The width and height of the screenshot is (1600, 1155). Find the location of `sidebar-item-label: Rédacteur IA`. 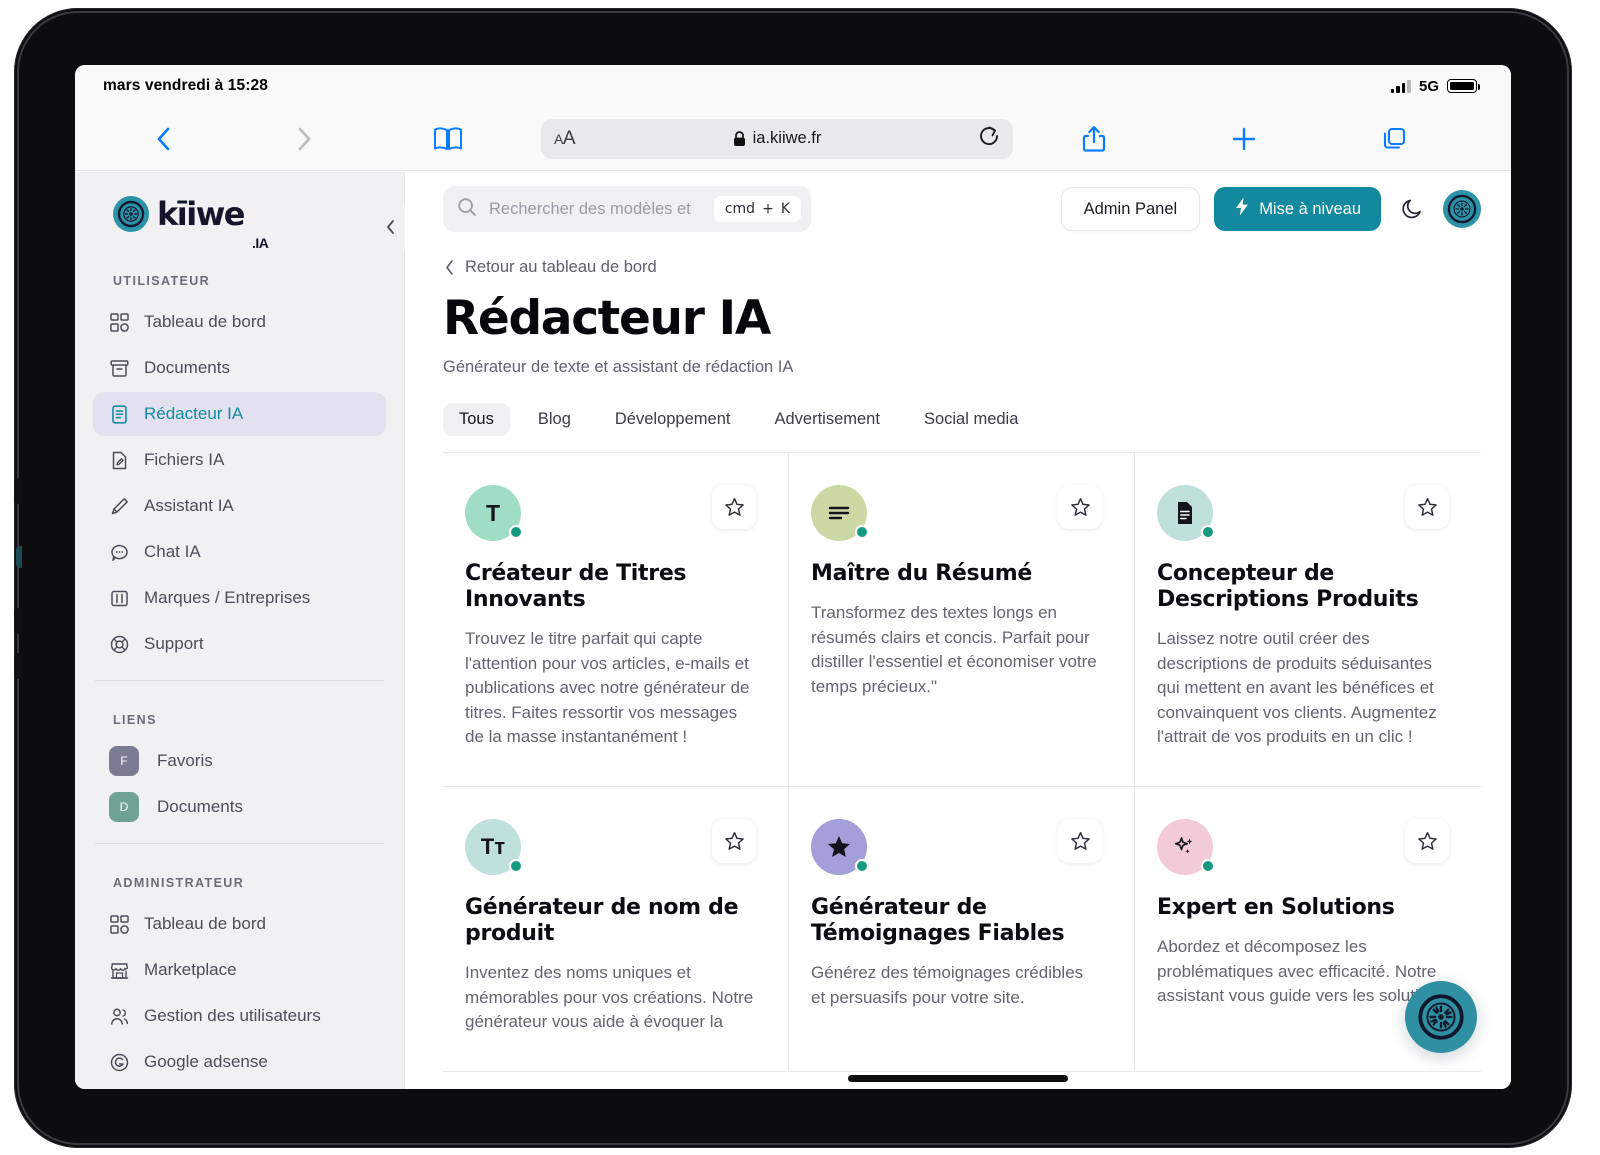

sidebar-item-label: Rédacteur IA is located at coordinates (194, 413).